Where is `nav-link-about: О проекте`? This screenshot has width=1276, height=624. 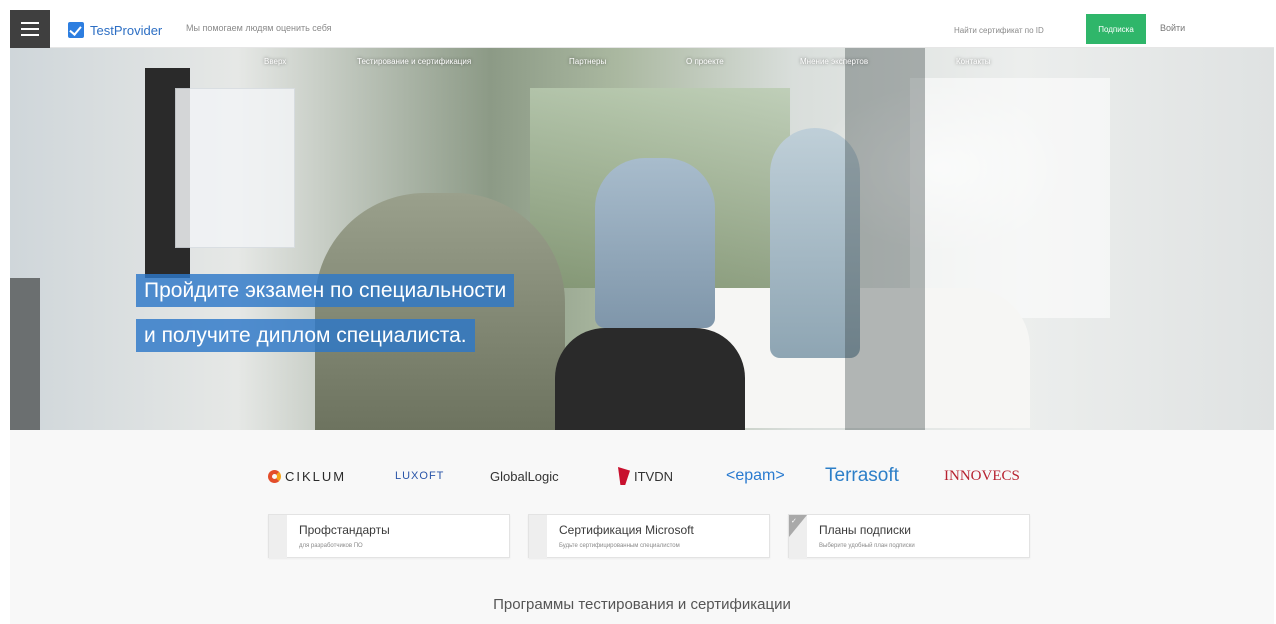
nav-link-about: О проекте is located at coordinates (705, 61).